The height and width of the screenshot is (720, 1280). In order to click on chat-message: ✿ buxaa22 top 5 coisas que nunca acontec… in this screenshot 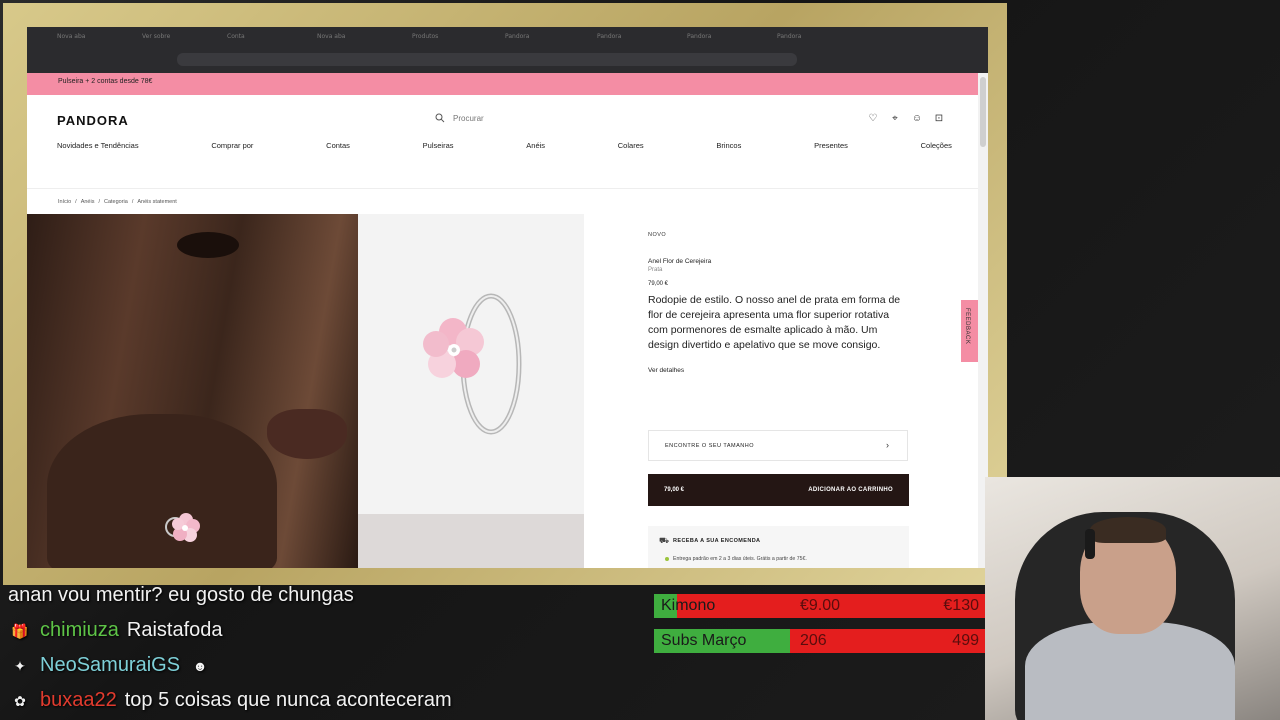, I will do `click(328, 700)`.